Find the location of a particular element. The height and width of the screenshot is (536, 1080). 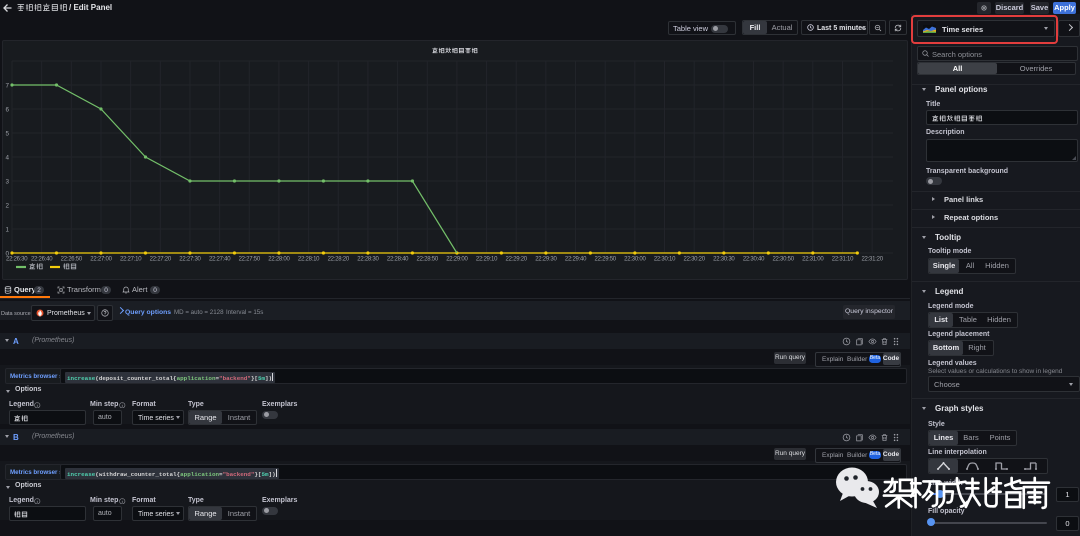

svg-text: 22:29:30 is located at coordinates (546, 260).